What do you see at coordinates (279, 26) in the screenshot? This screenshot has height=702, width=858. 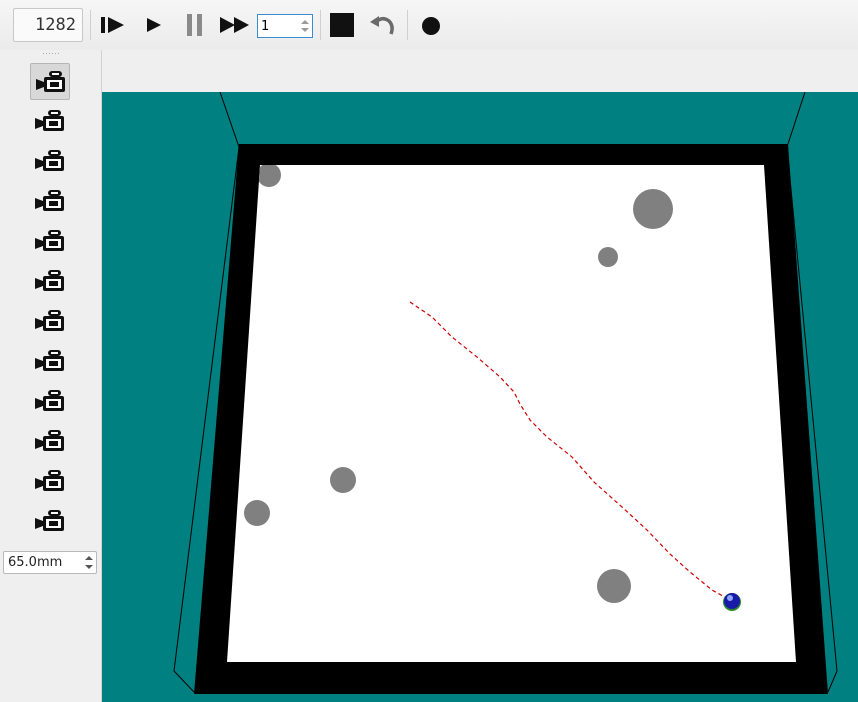 I see `speed-input` at bounding box center [279, 26].